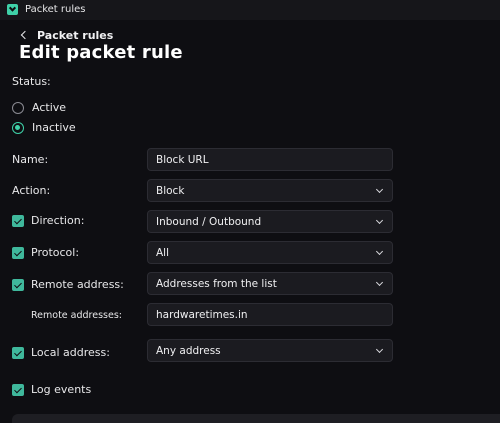 The image size is (500, 423). What do you see at coordinates (182, 159) in the screenshot?
I see `name-value: Block URL` at bounding box center [182, 159].